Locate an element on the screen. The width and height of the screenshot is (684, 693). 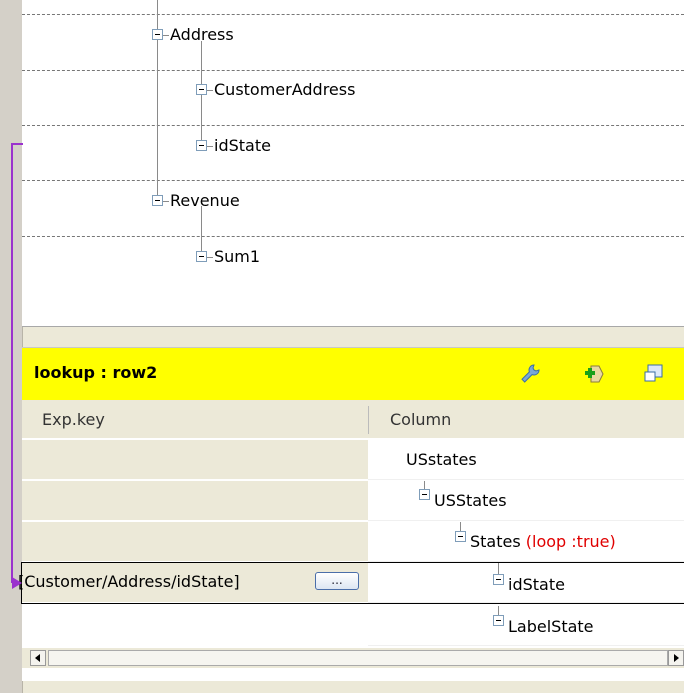
column-cell: States (loop :true) is located at coordinates (526, 542).